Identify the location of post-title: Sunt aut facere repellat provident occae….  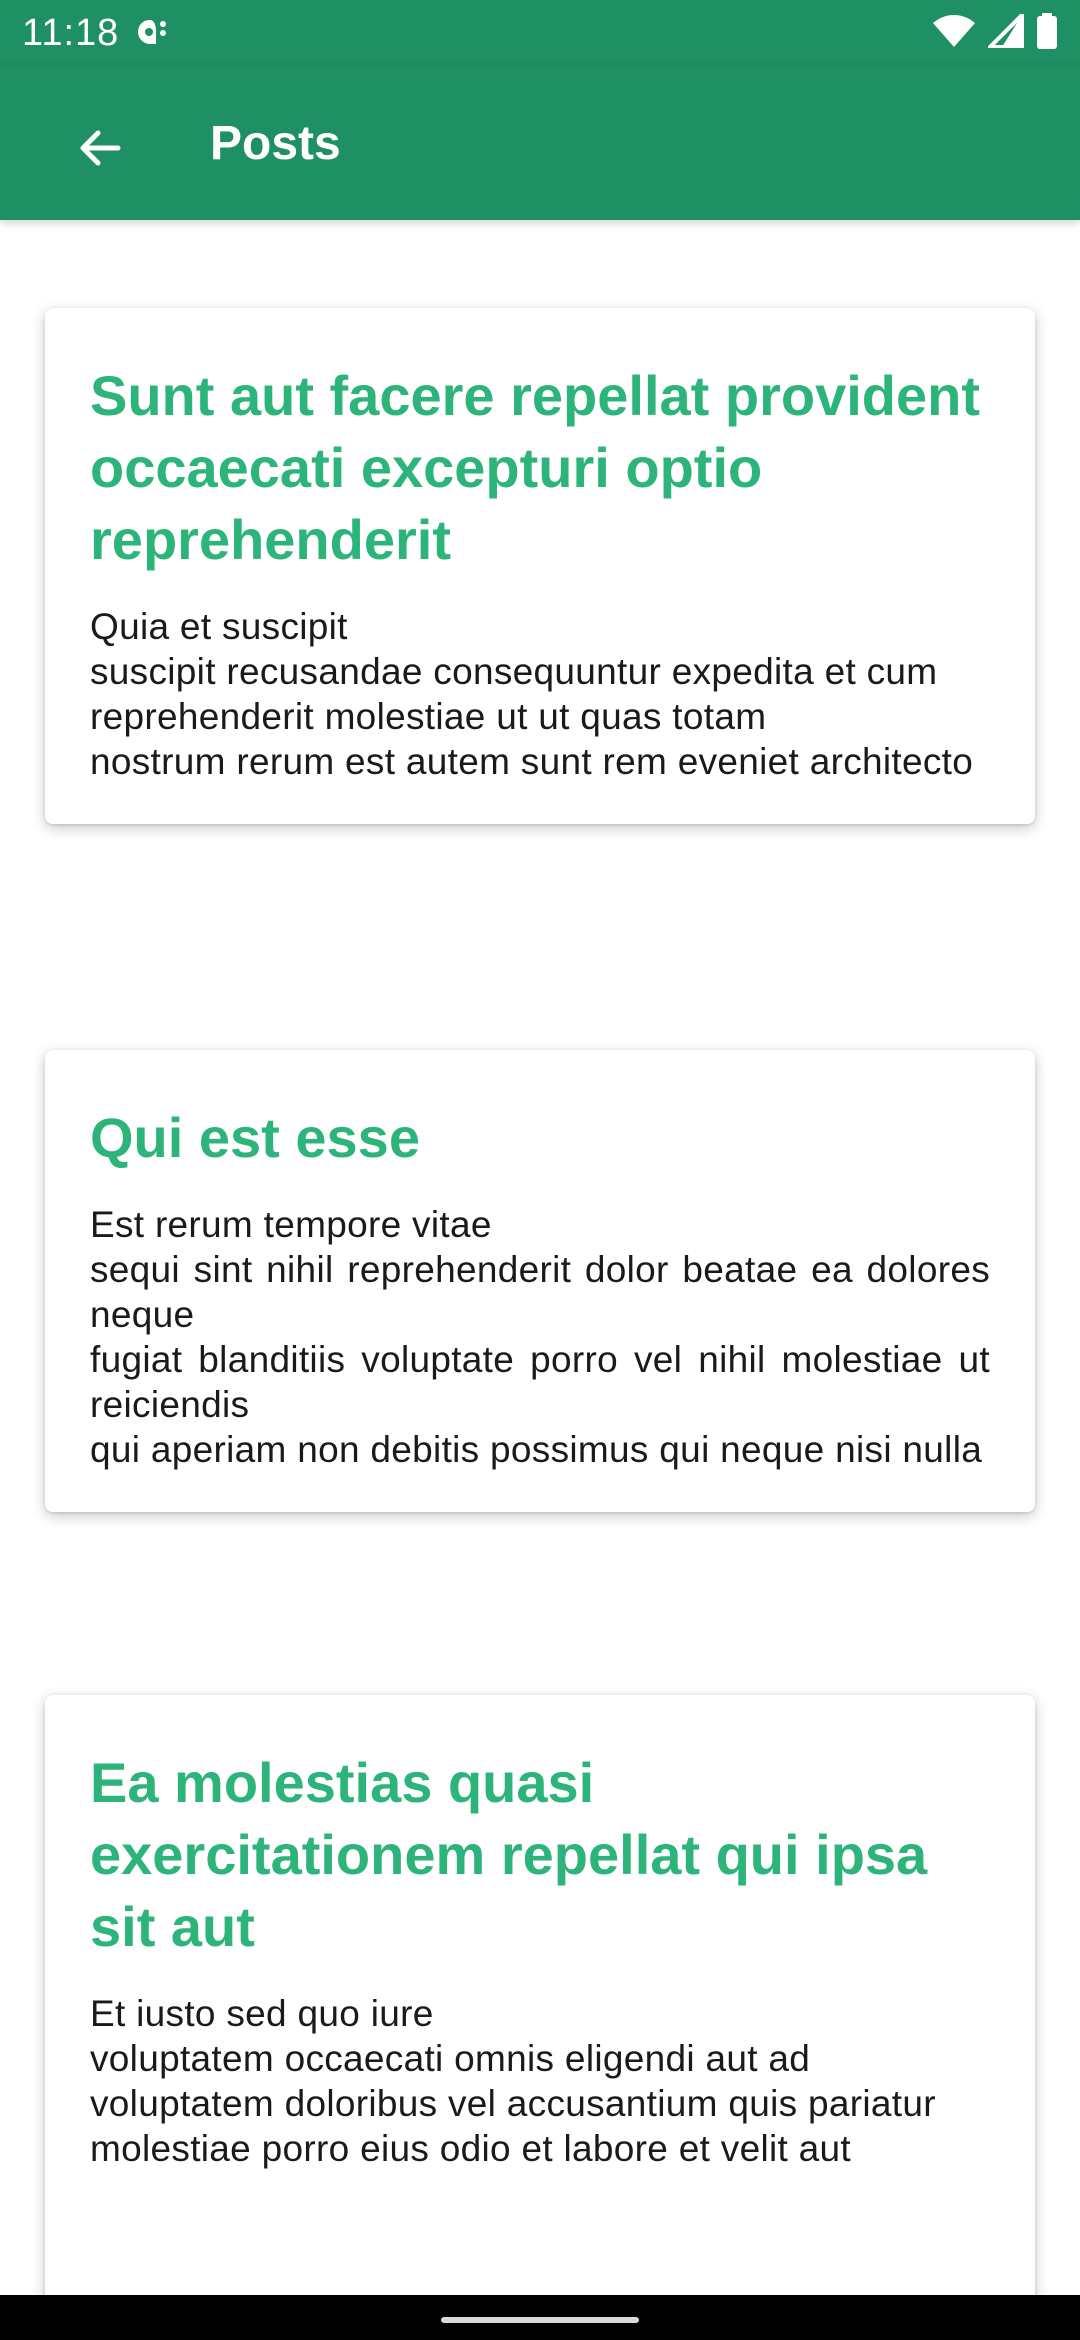
(535, 467).